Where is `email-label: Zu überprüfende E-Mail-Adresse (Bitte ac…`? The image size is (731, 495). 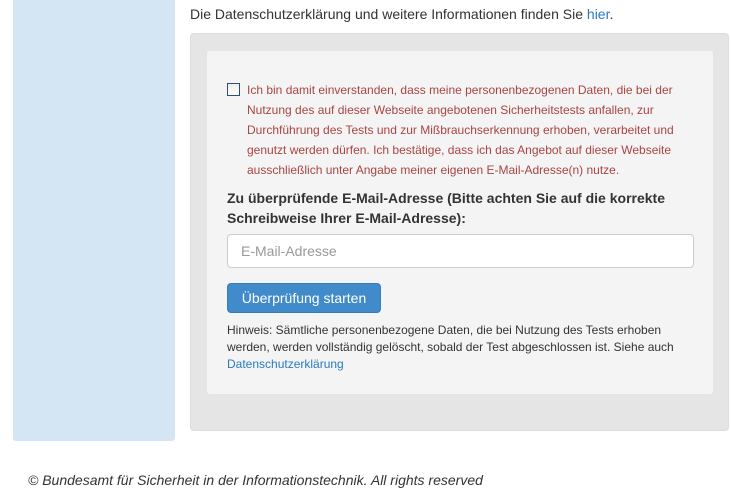 email-label: Zu überprüfende E-Mail-Adresse (Bitte ac… is located at coordinates (446, 208).